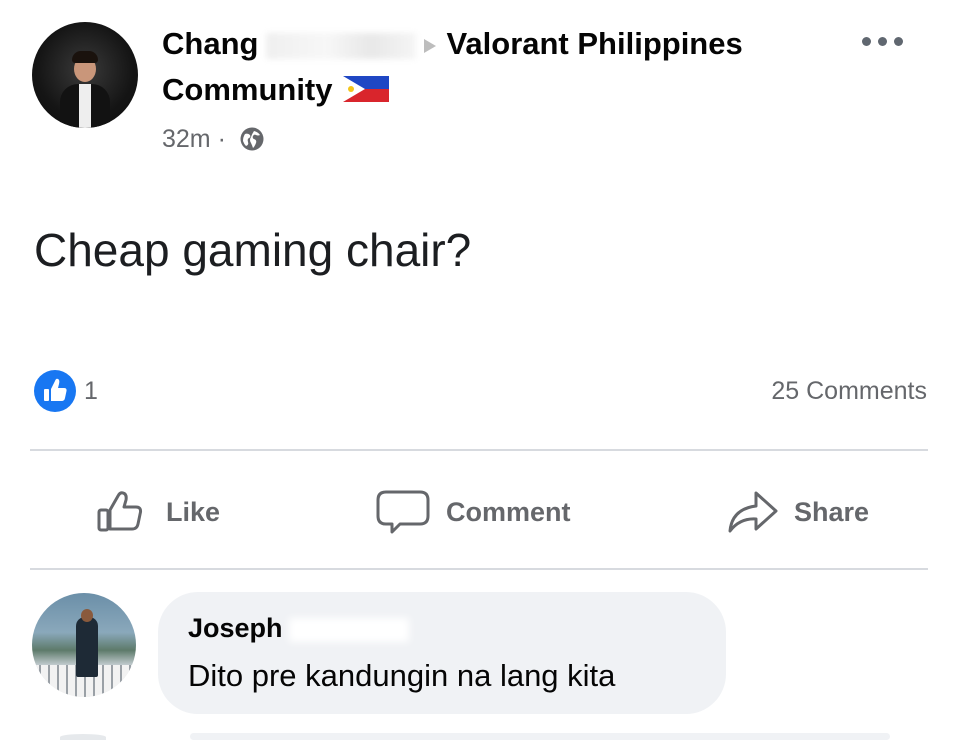 The image size is (959, 740). What do you see at coordinates (479, 450) in the screenshot?
I see `divider-top` at bounding box center [479, 450].